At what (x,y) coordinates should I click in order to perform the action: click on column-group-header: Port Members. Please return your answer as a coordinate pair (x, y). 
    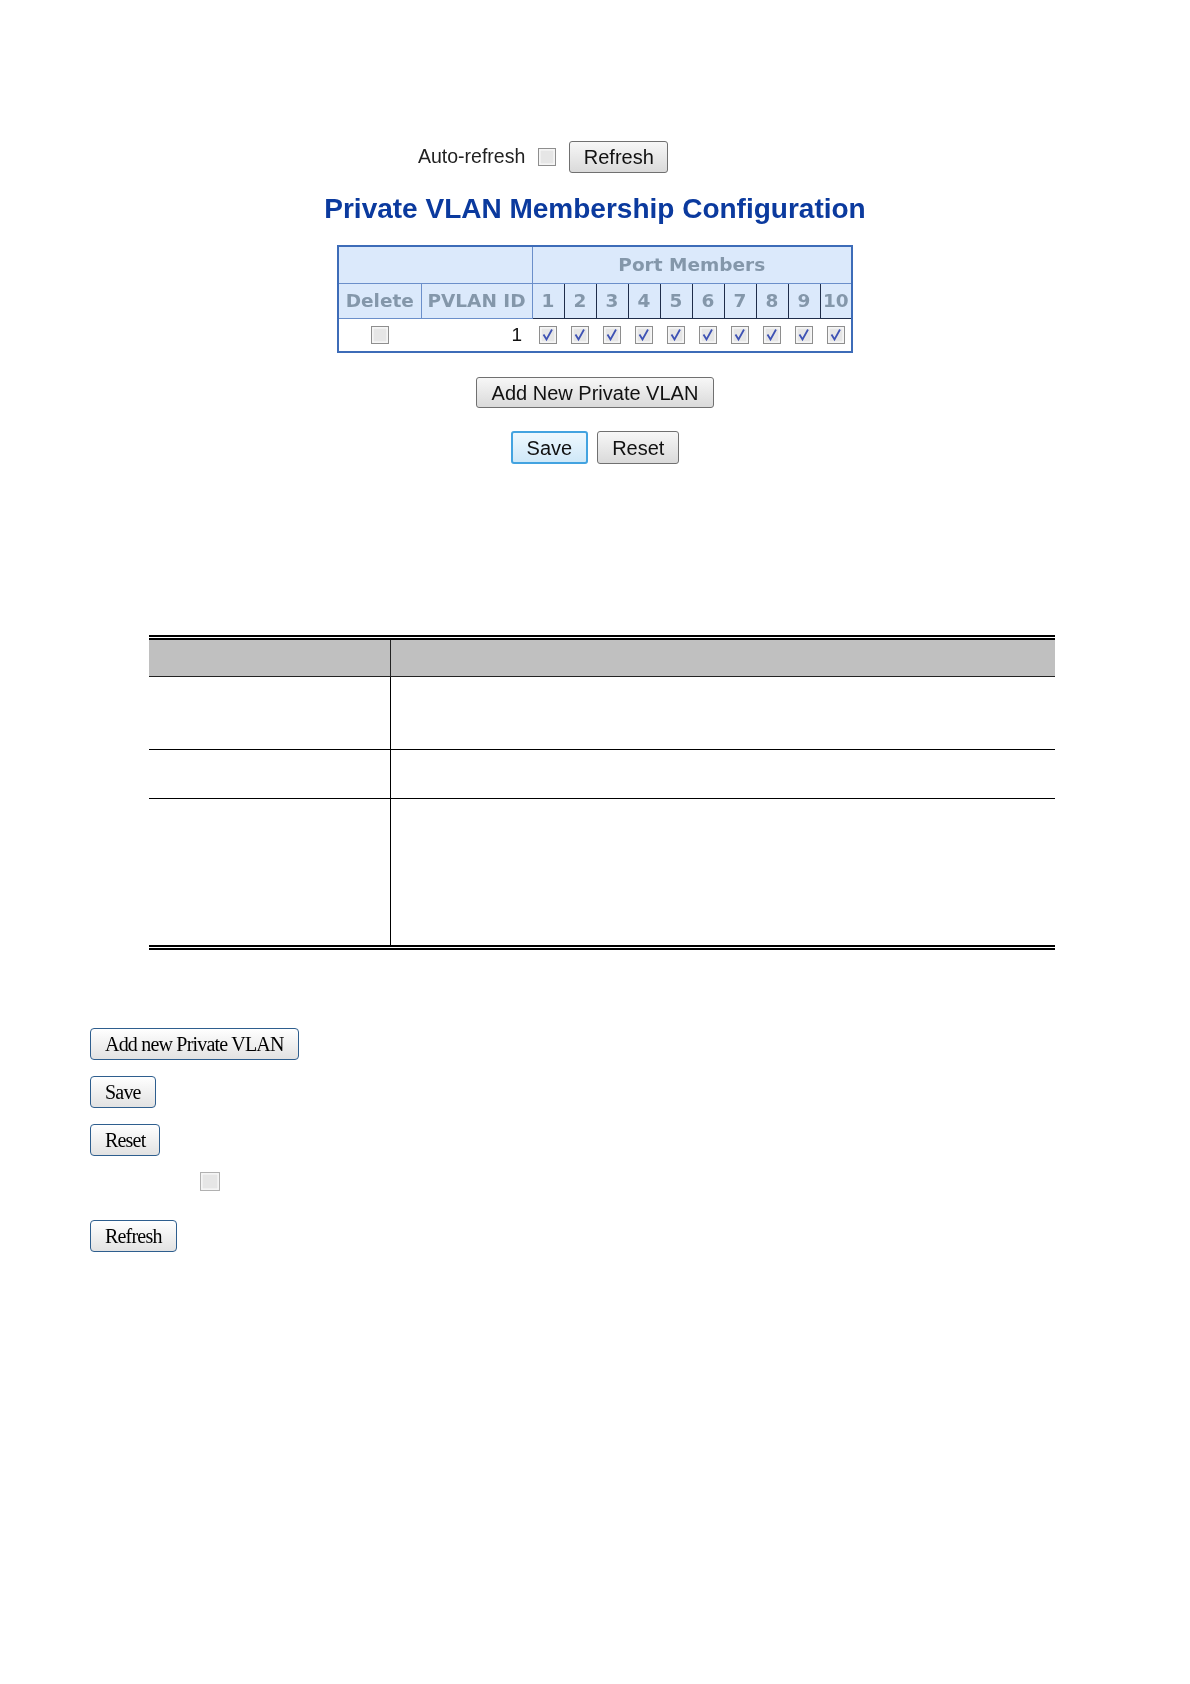
    Looking at the image, I should click on (692, 264).